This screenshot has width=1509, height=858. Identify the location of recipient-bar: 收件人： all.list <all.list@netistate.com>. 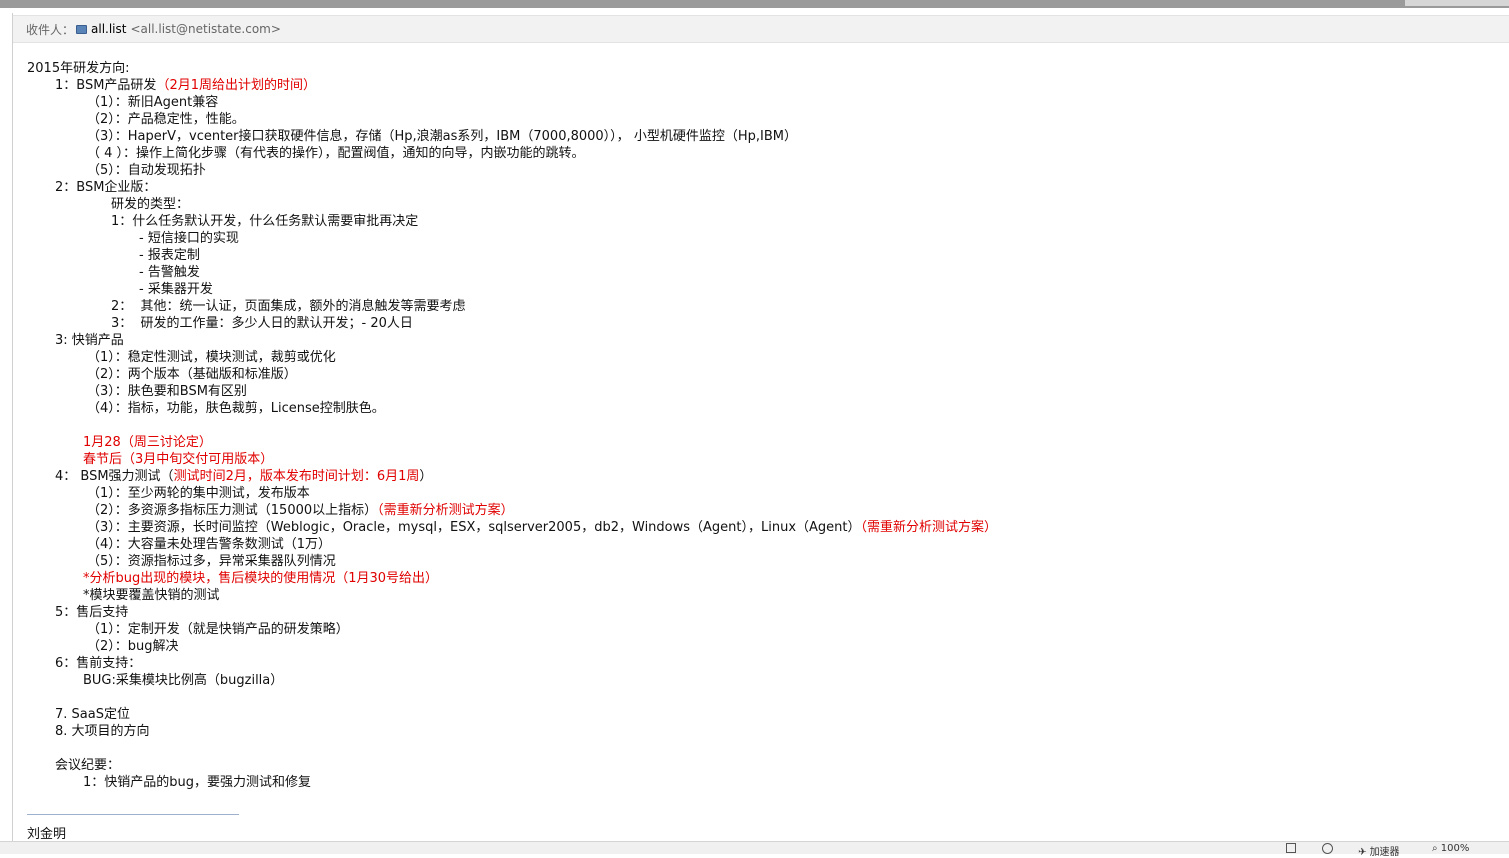
(761, 29).